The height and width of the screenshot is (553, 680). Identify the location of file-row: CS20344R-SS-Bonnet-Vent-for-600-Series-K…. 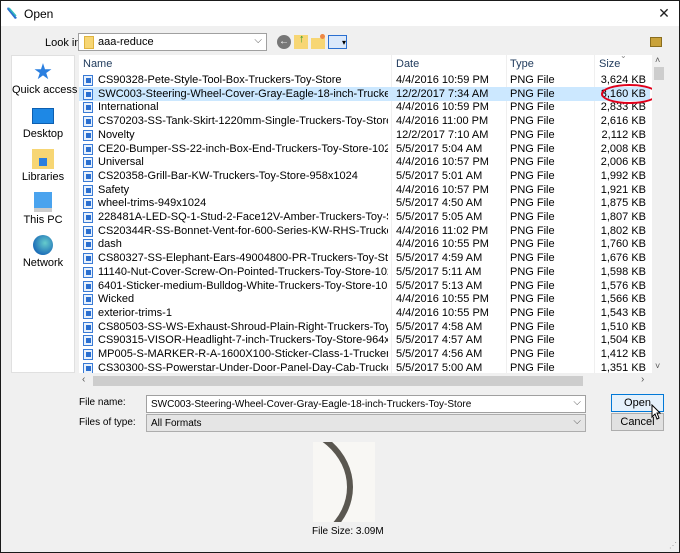
(364, 231).